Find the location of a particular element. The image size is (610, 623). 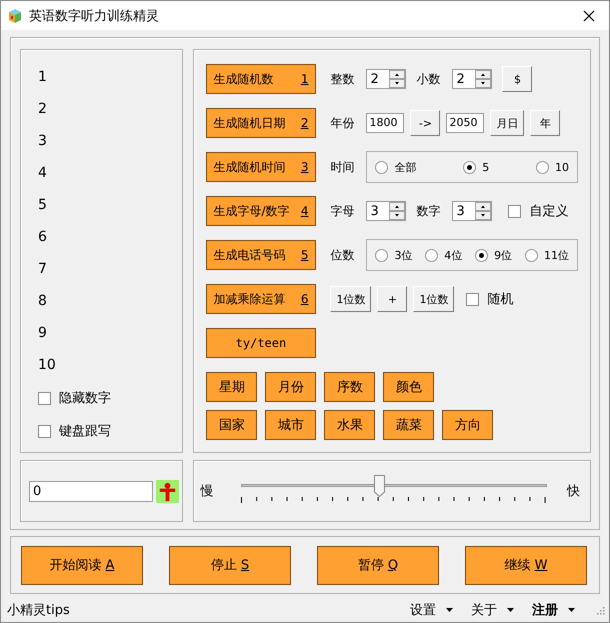

app-cube-icon is located at coordinates (15, 16).